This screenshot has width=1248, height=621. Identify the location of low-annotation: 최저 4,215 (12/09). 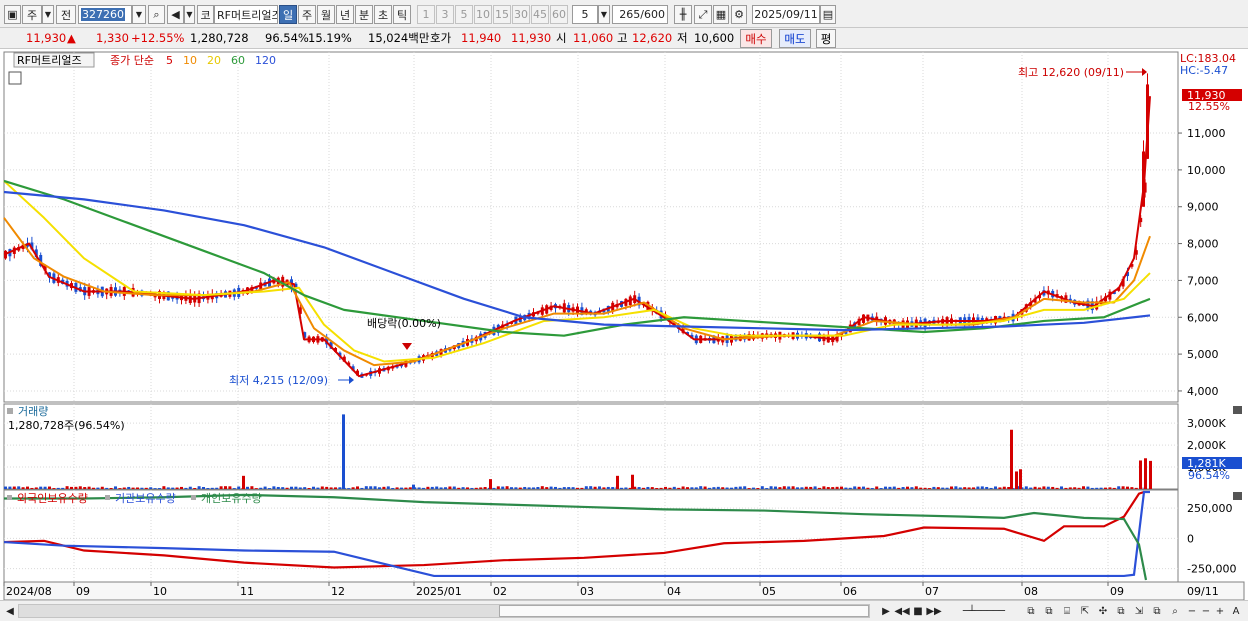
(278, 380).